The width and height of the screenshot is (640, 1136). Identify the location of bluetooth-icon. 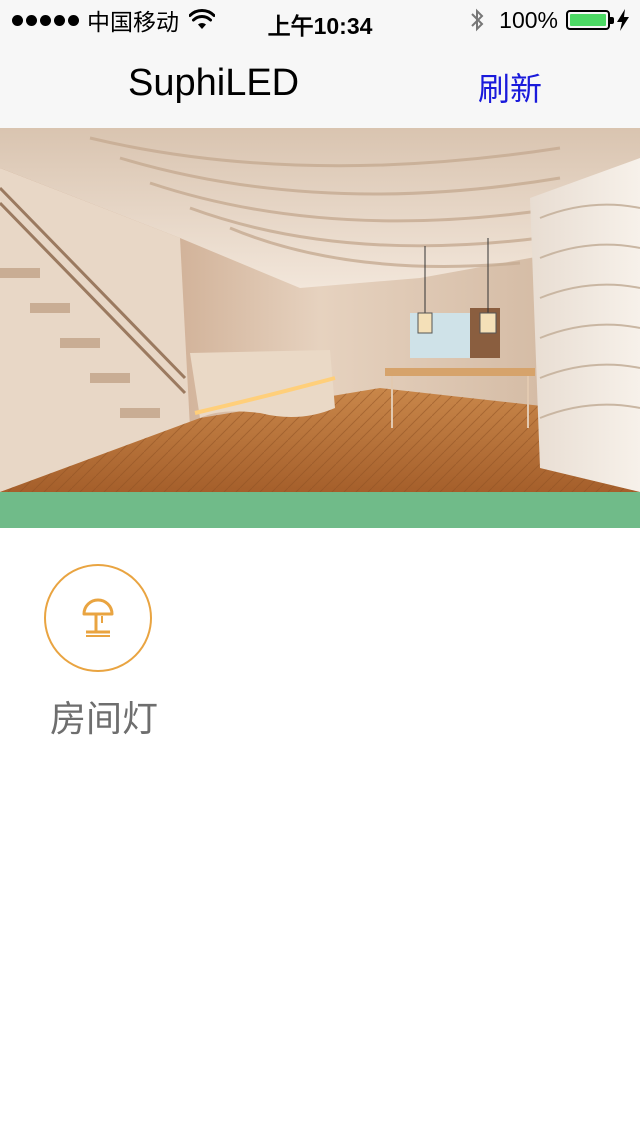
(477, 20).